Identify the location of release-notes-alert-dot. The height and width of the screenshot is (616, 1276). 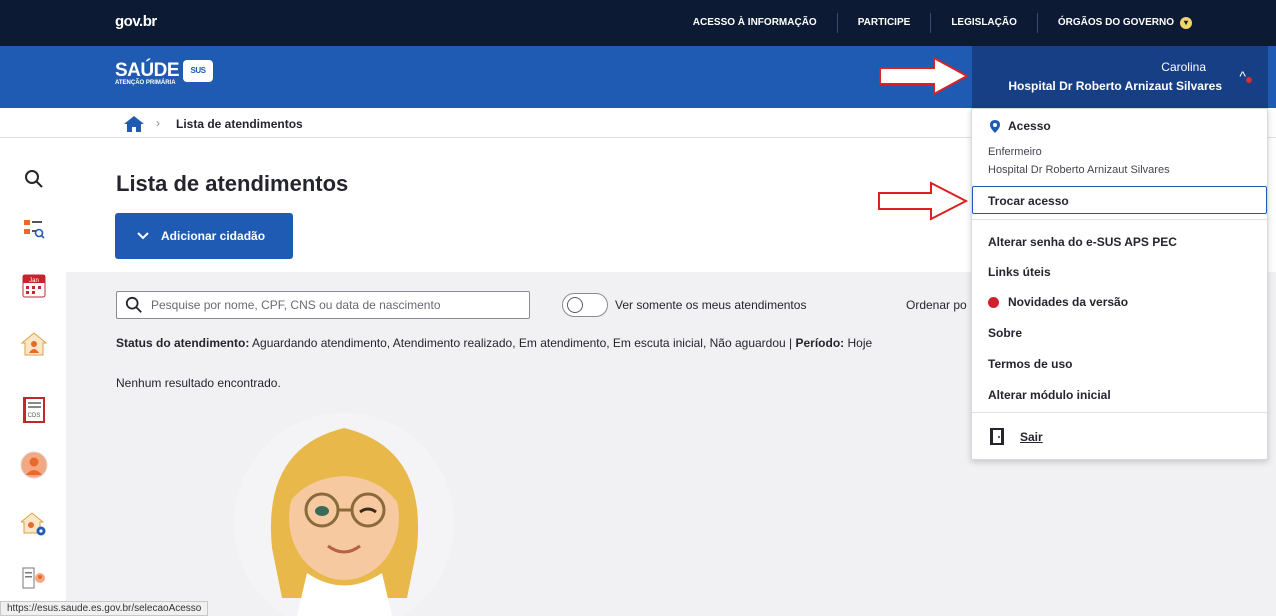
(993, 302).